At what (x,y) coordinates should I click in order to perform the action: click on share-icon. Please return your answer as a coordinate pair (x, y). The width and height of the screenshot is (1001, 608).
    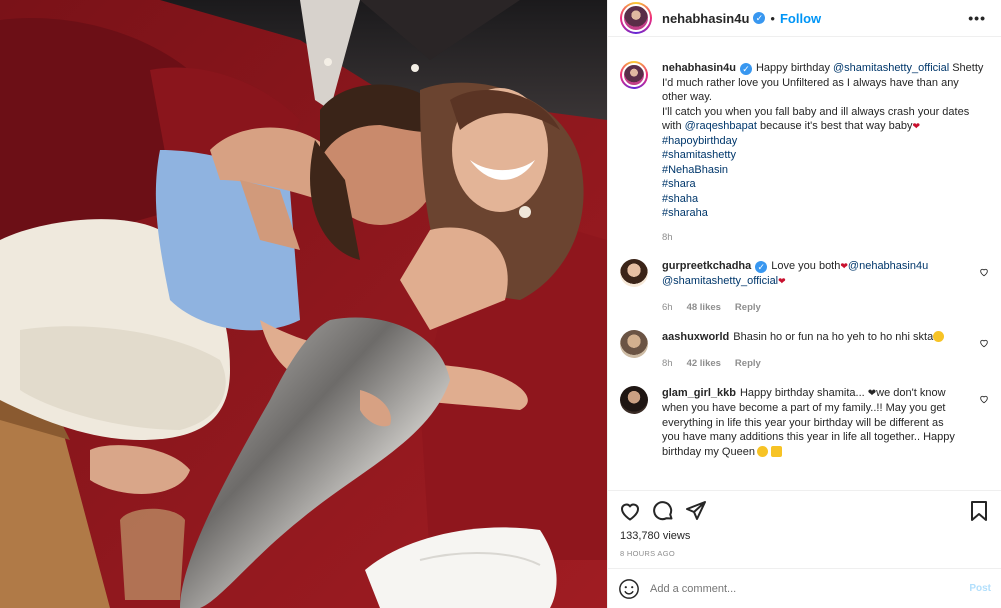
    Looking at the image, I should click on (696, 511).